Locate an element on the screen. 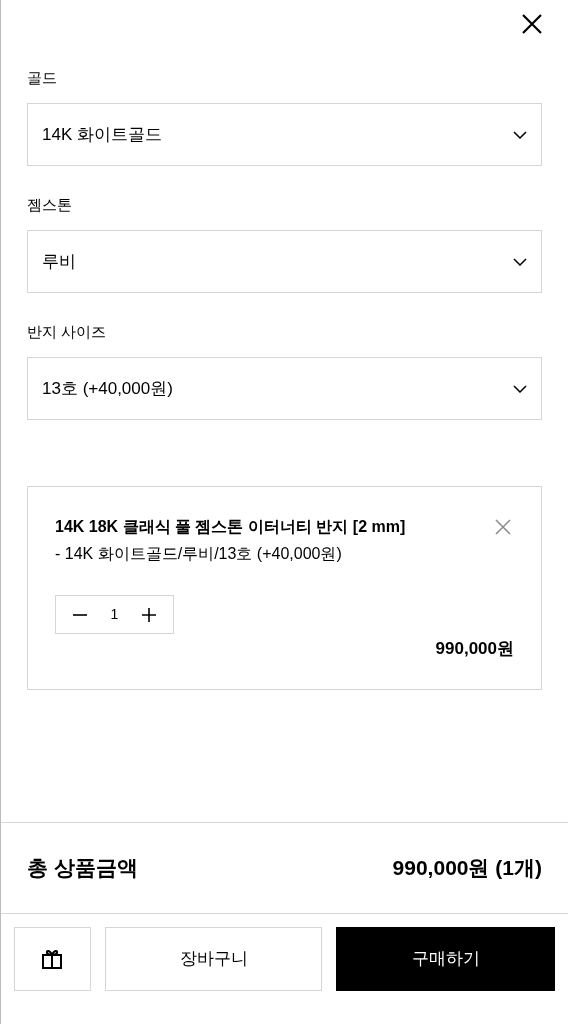 The height and width of the screenshot is (1024, 568). total-label: 총 상품금액 is located at coordinates (82, 868).